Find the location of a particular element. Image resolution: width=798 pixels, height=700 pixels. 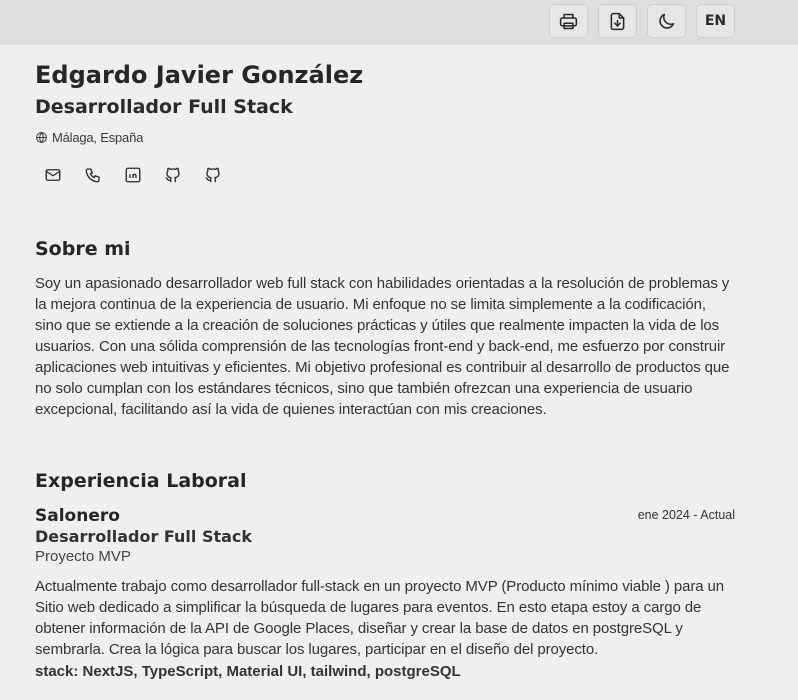

location-text: Málaga, España is located at coordinates (98, 137).